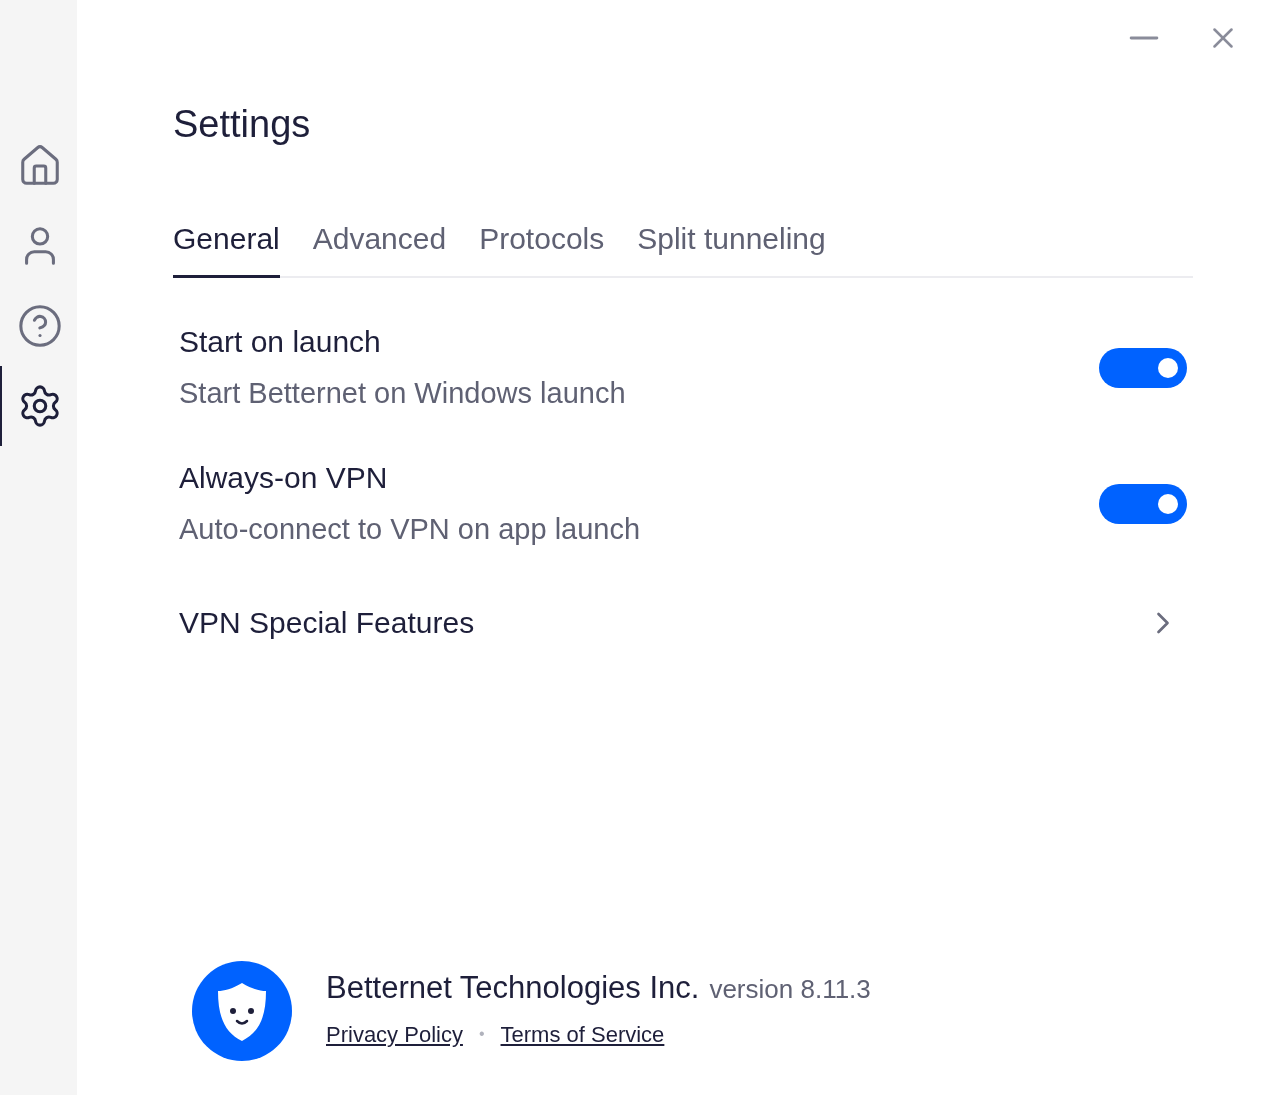 This screenshot has width=1282, height=1095. I want to click on help-icon, so click(39, 326).